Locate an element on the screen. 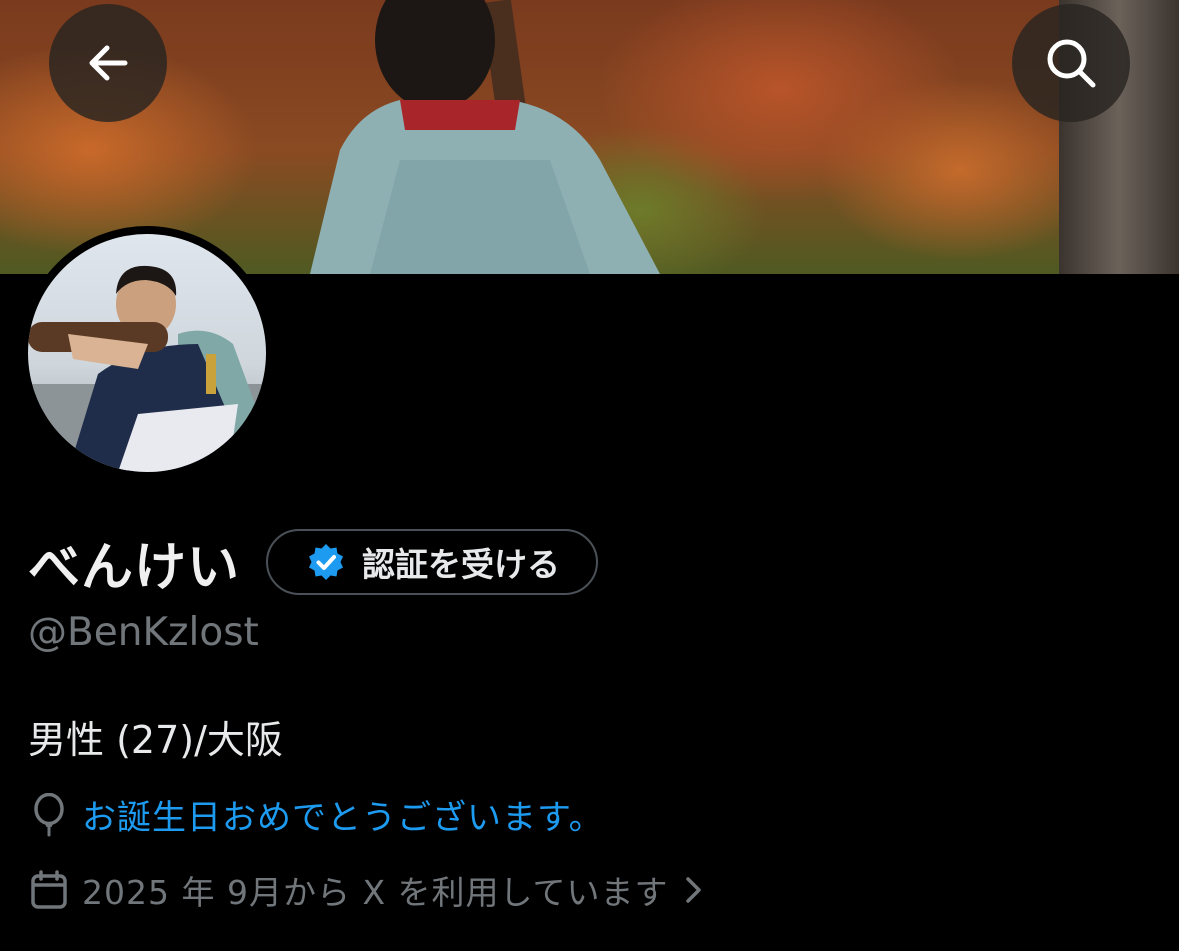  birthday-text: お誕生日おめでとうございます。 is located at coordinates (343, 818).